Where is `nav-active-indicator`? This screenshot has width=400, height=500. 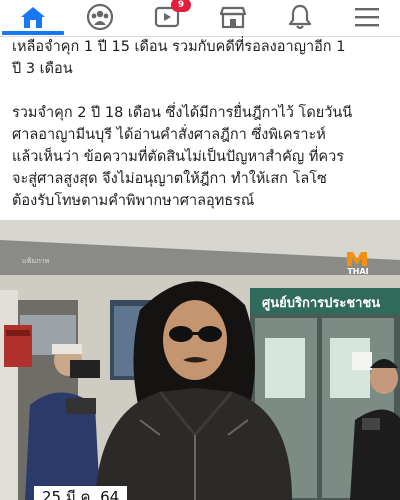 nav-active-indicator is located at coordinates (33, 33).